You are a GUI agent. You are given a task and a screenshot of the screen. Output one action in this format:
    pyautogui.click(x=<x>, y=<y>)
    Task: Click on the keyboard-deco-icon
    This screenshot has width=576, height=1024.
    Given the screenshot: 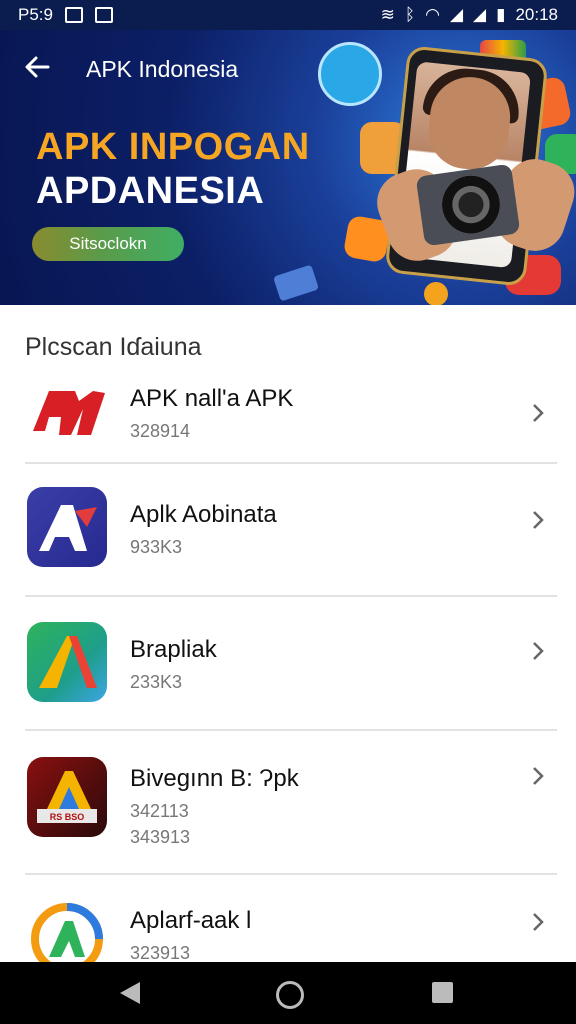 What is the action you would take?
    pyautogui.click(x=296, y=283)
    